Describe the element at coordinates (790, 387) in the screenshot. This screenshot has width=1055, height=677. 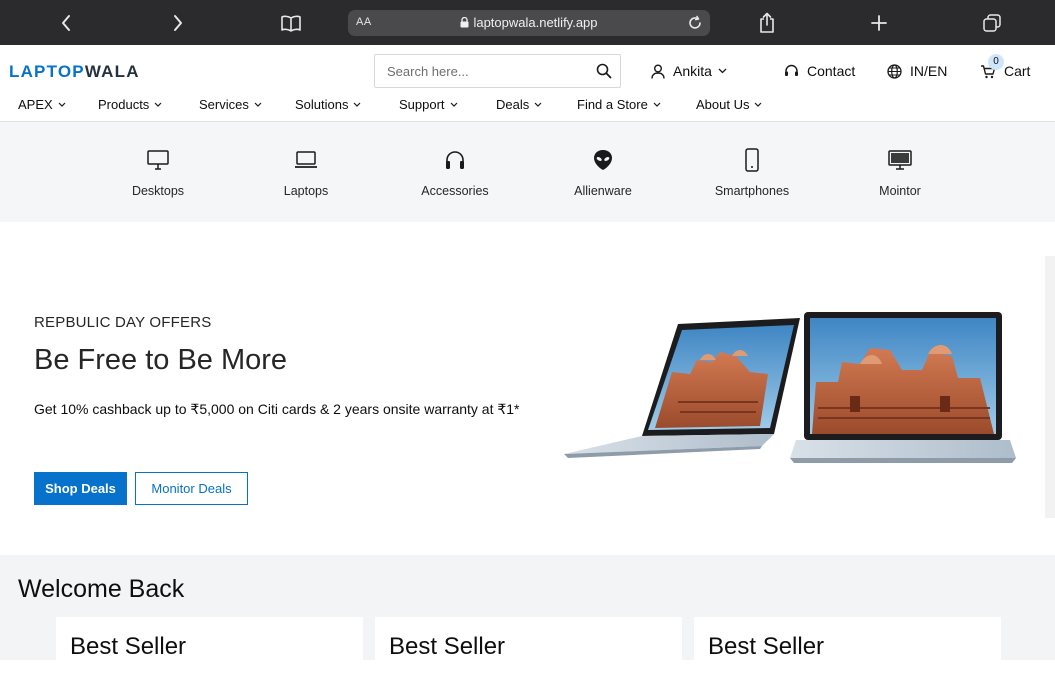
I see `hero-laptops-image` at that location.